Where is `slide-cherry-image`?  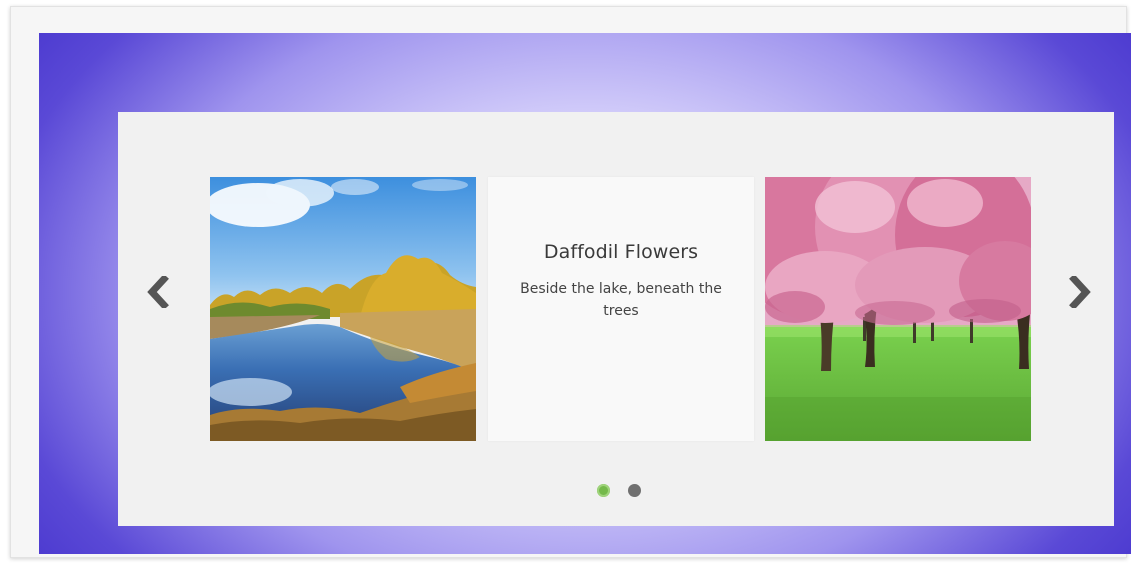 slide-cherry-image is located at coordinates (898, 309).